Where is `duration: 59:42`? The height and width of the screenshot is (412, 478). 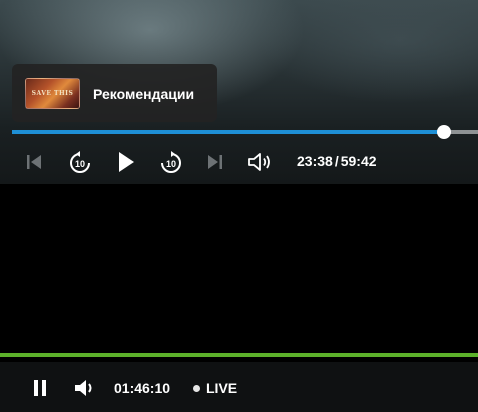
duration: 59:42 is located at coordinates (358, 161).